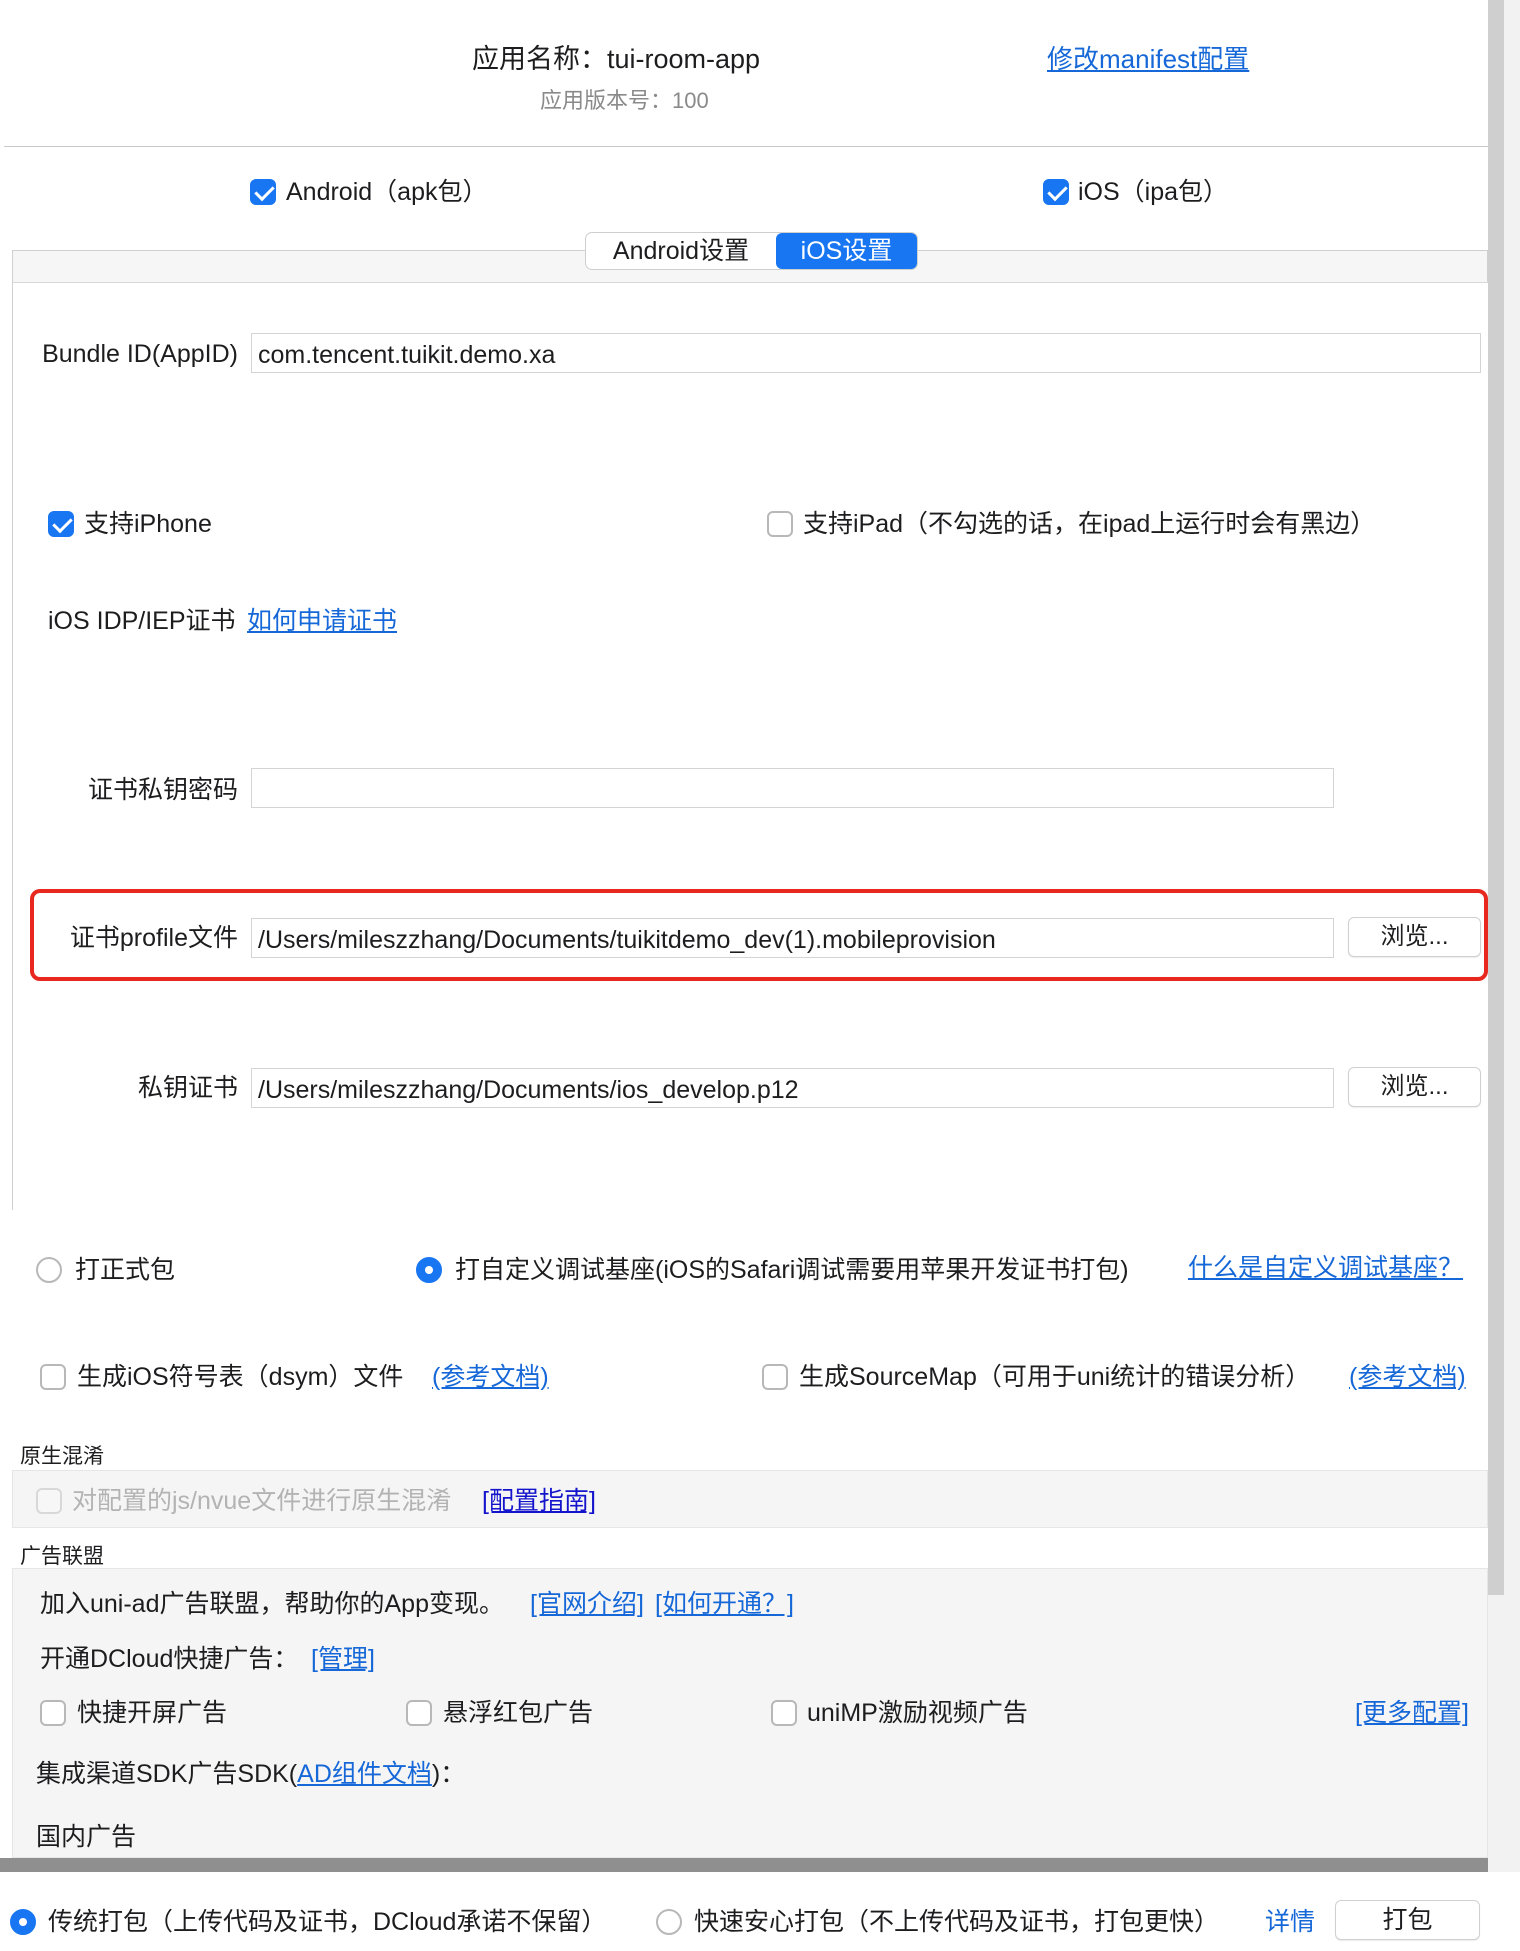 Image resolution: width=1520 pixels, height=1951 pixels. Describe the element at coordinates (263, 192) in the screenshot. I see `android-checkbox` at that location.